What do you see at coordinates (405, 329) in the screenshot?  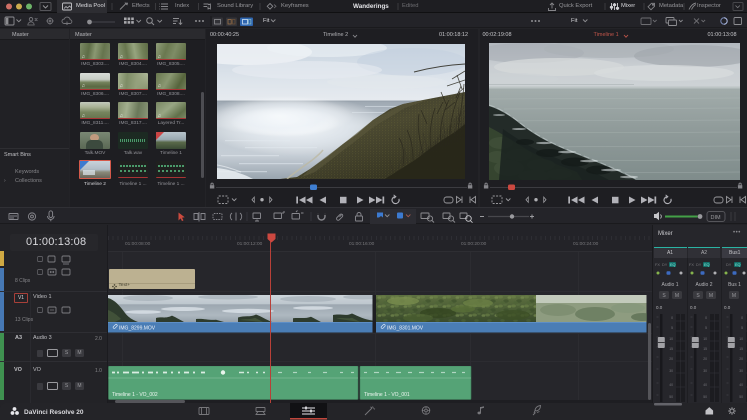 I see `svg-text: IMG_8301.MOV` at bounding box center [405, 329].